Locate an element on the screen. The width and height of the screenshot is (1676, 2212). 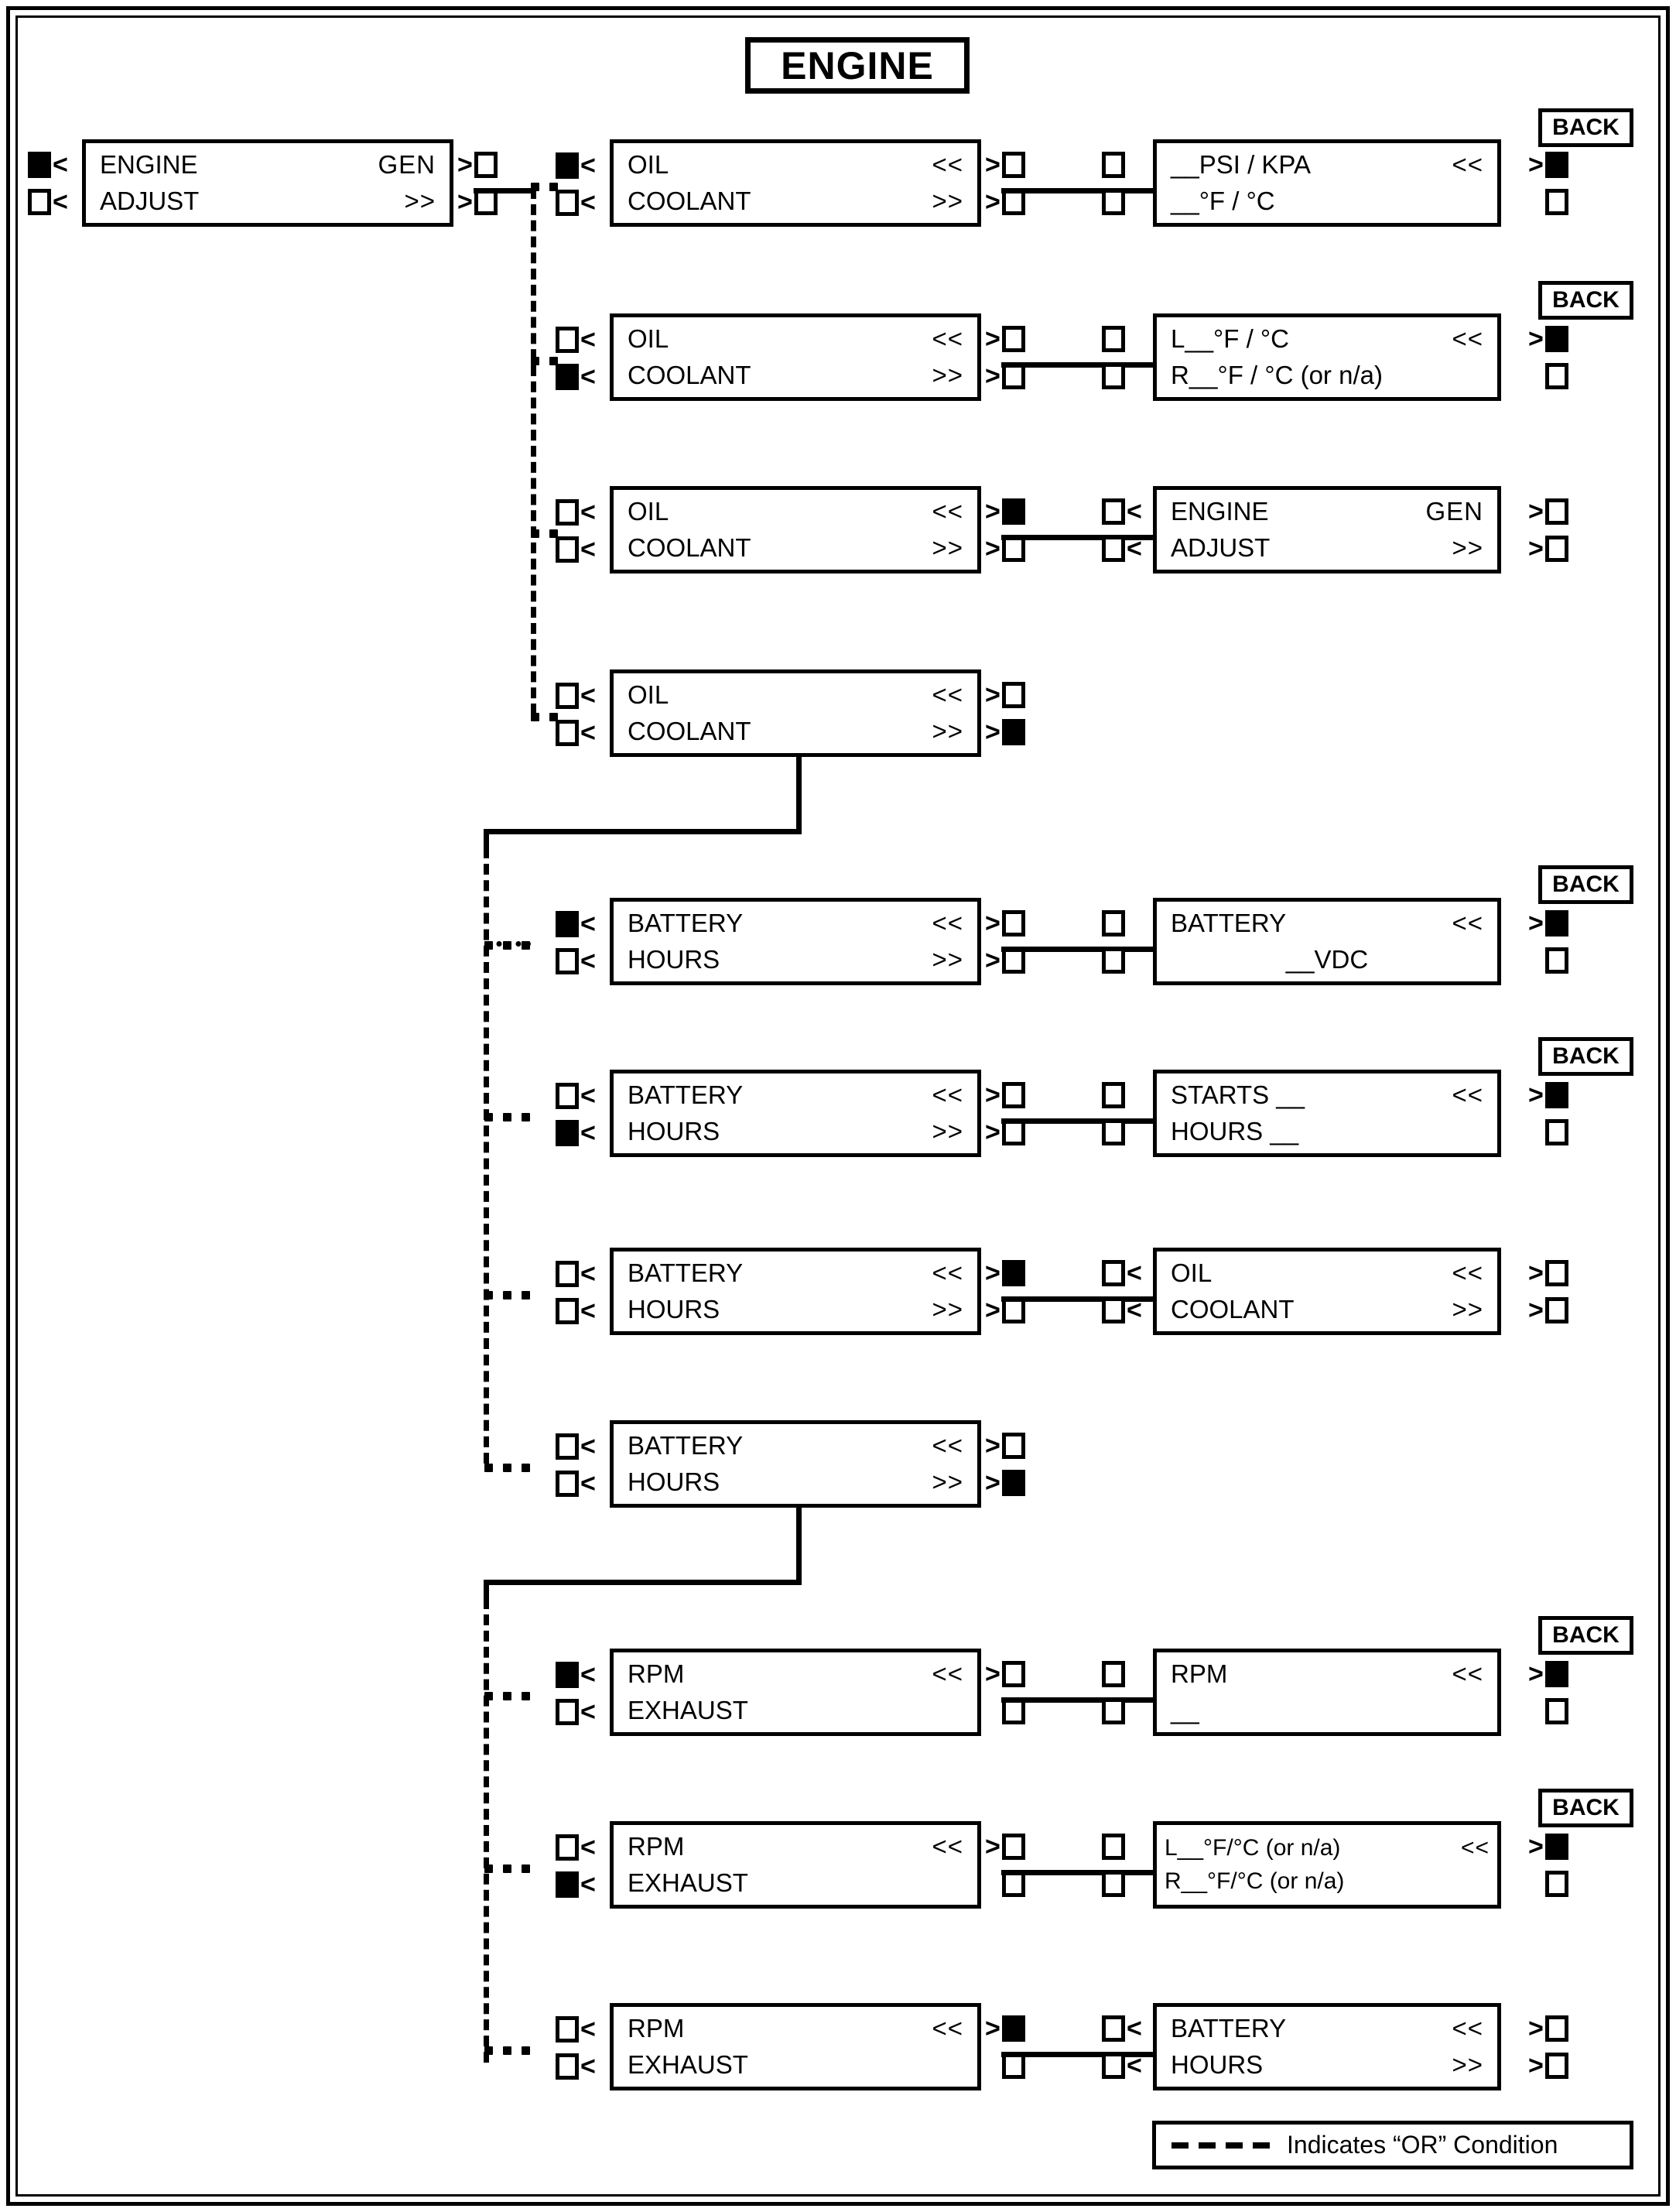
row4-mid-a2-row: > is located at coordinates (1005, 731).